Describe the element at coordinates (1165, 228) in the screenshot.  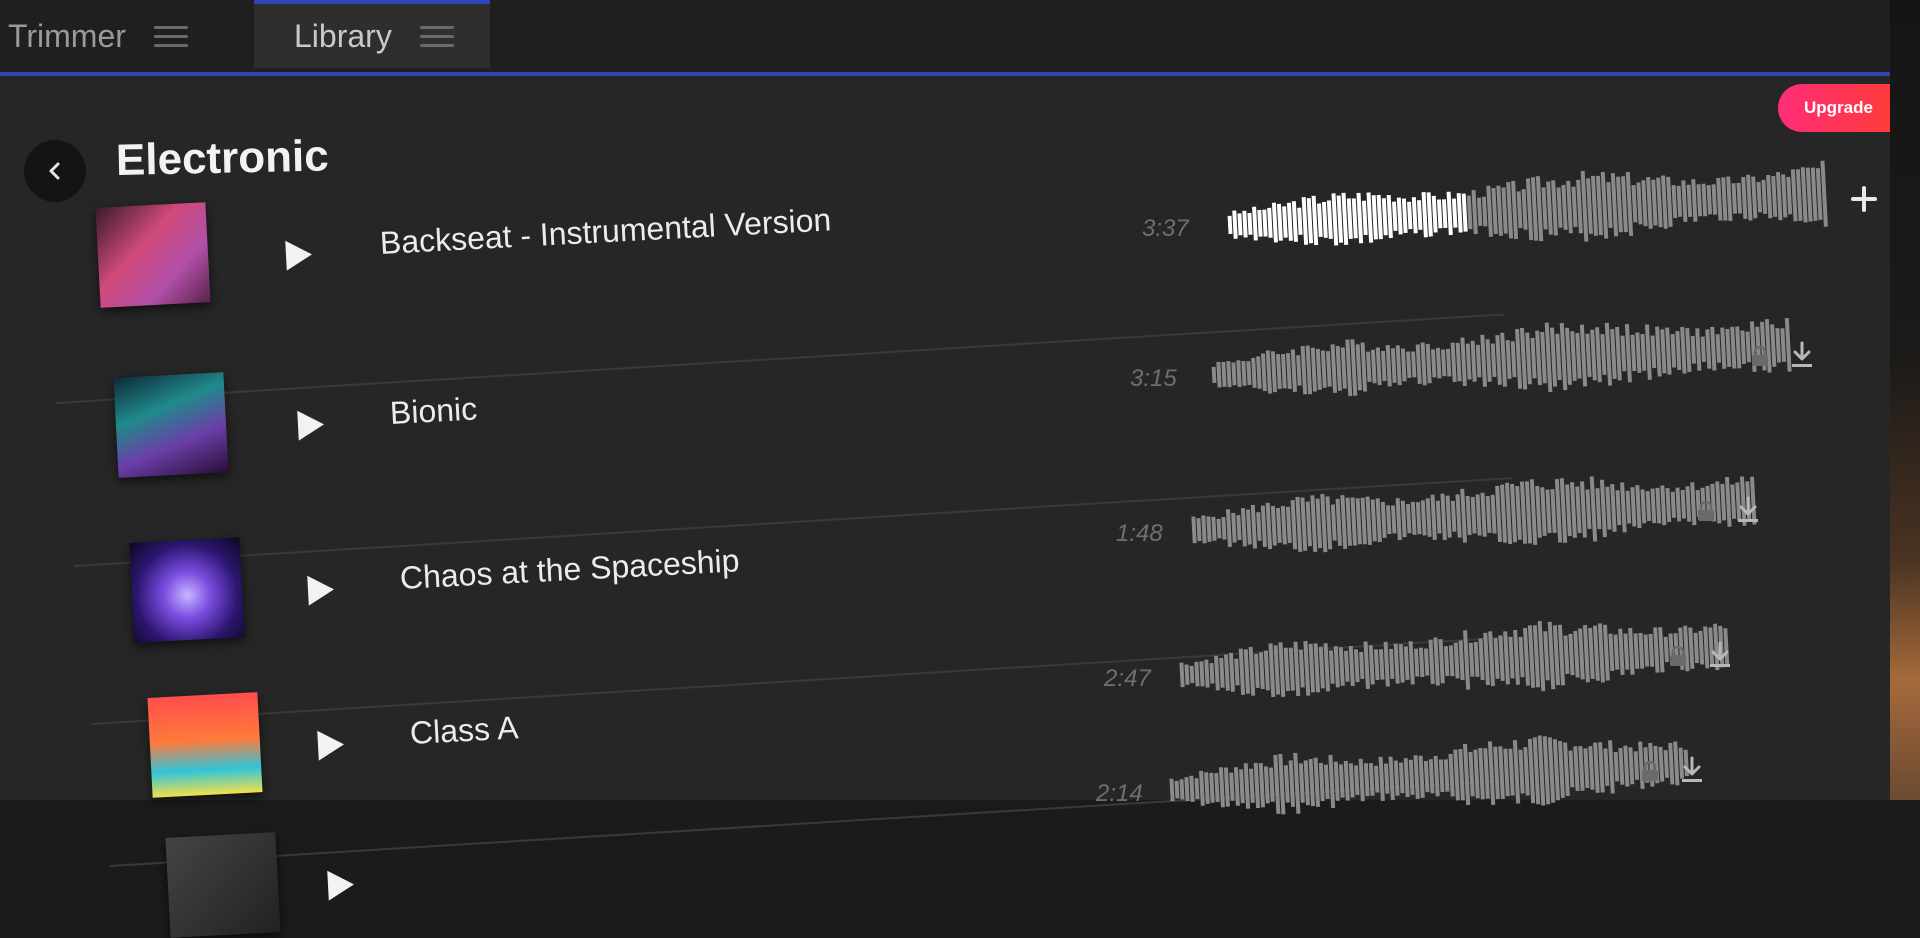
I see `track-duration: 3:37` at that location.